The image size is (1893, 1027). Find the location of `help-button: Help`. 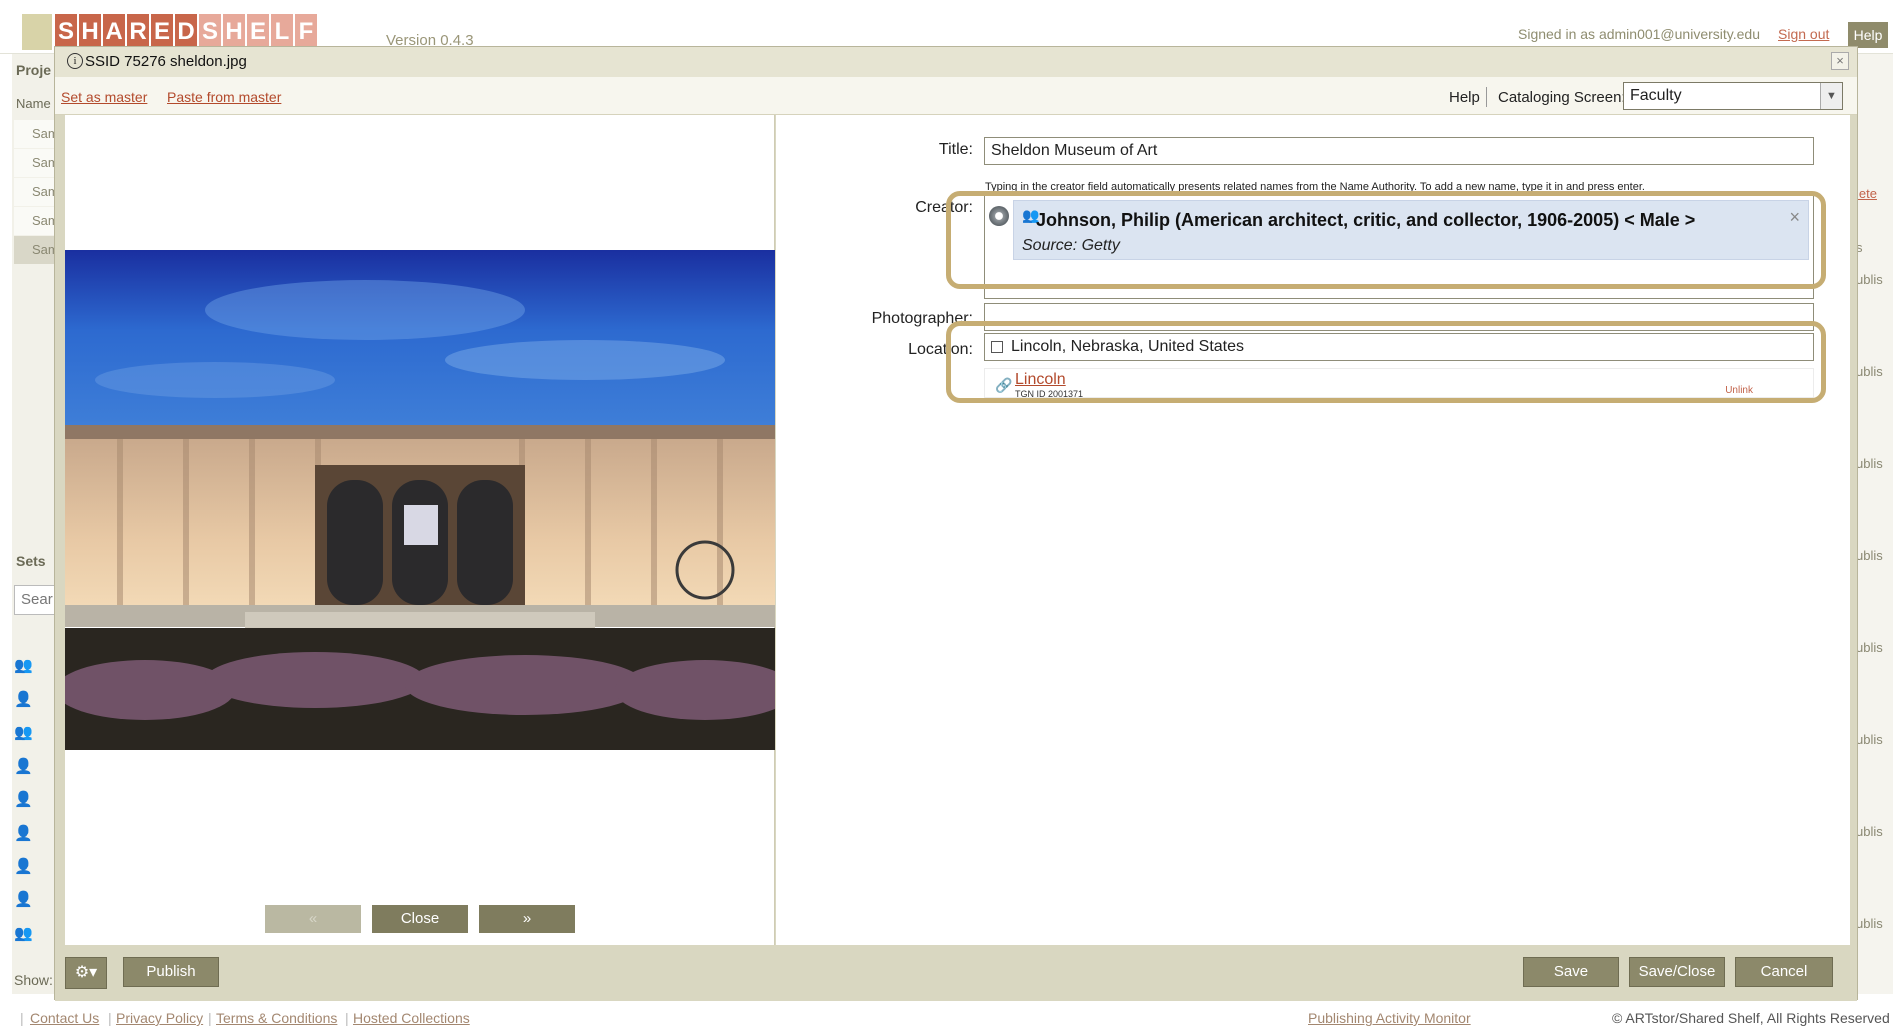

help-button: Help is located at coordinates (1868, 35).